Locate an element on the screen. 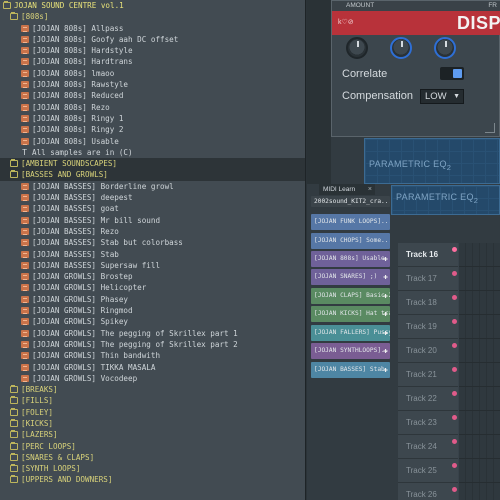 The height and width of the screenshot is (500, 500). browser-file-item: [JOJAN BASSES] Rezo is located at coordinates (152, 231).